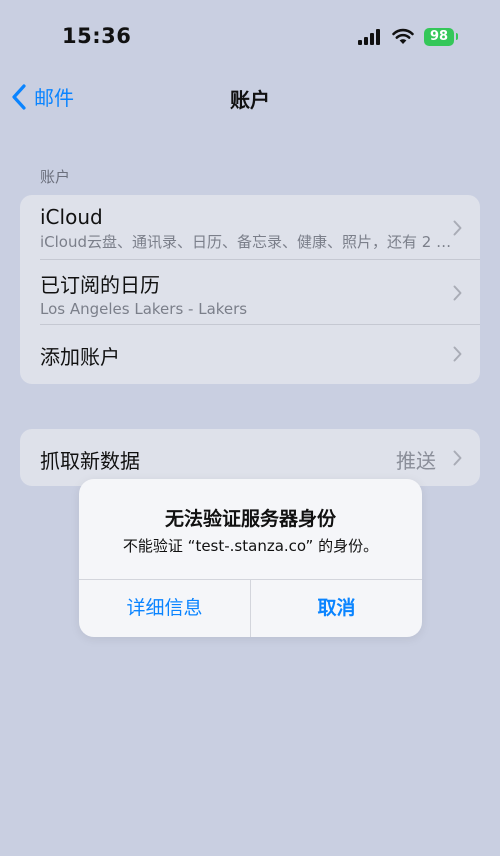  What do you see at coordinates (144, 309) in the screenshot?
I see `row-subtitle: Los Angeles Lakers - Lakers` at bounding box center [144, 309].